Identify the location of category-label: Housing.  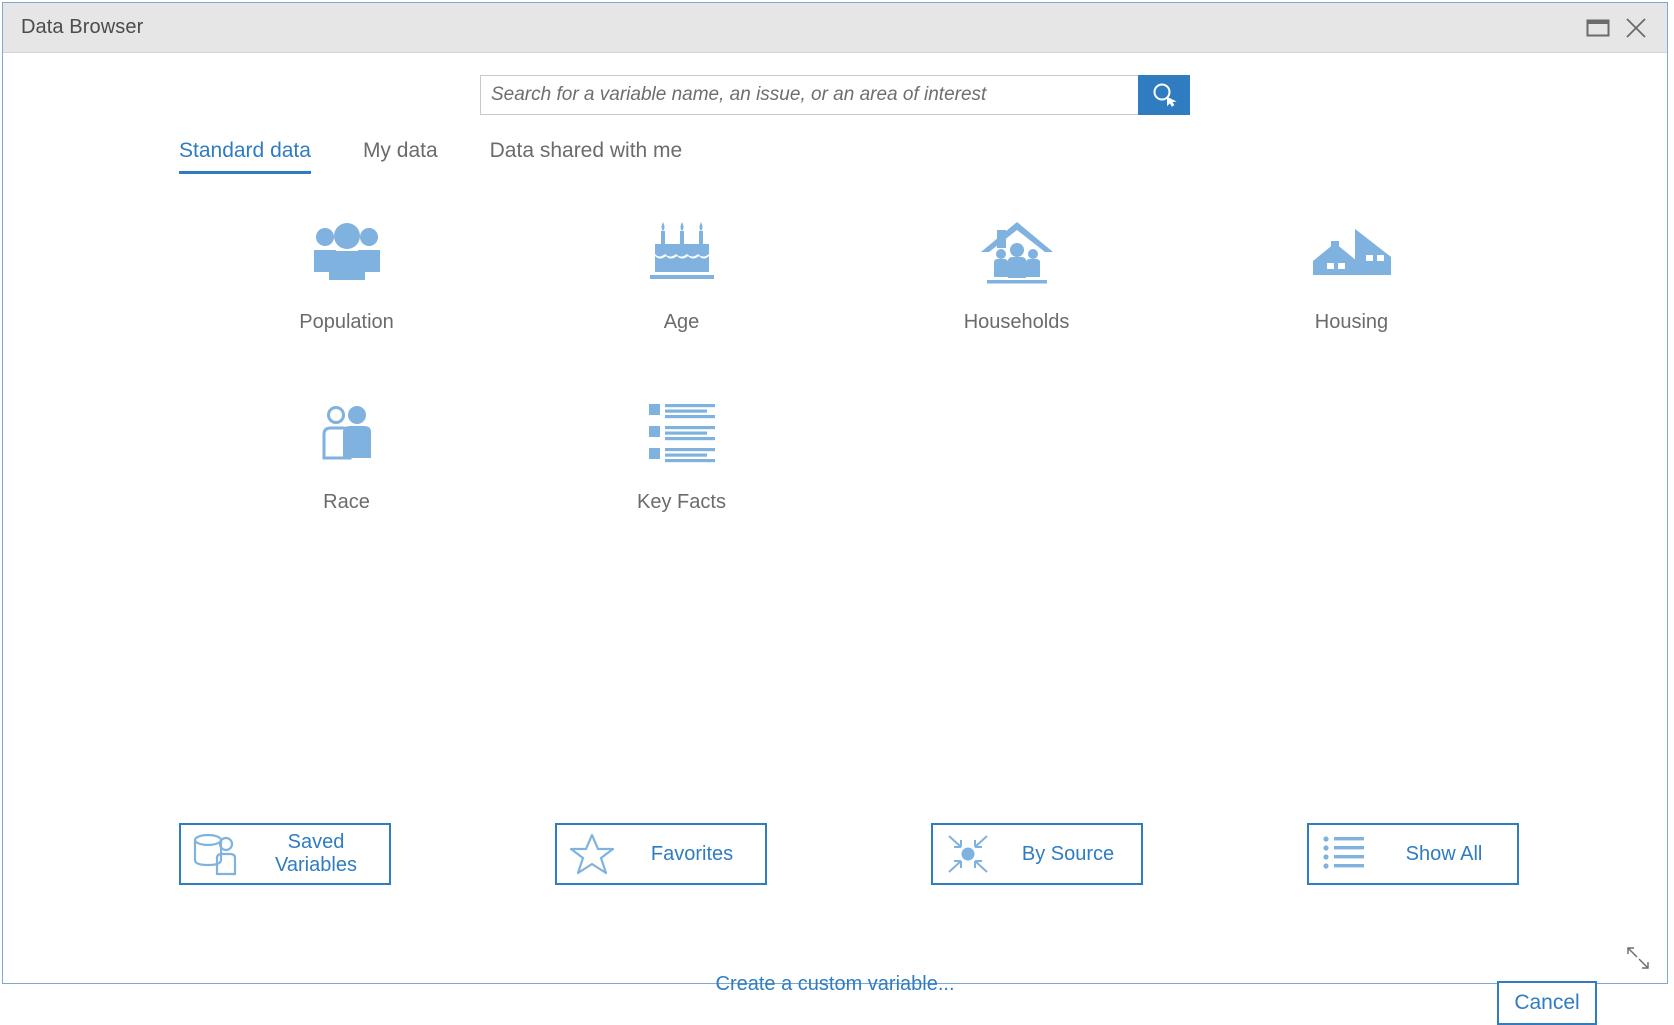
(1351, 322).